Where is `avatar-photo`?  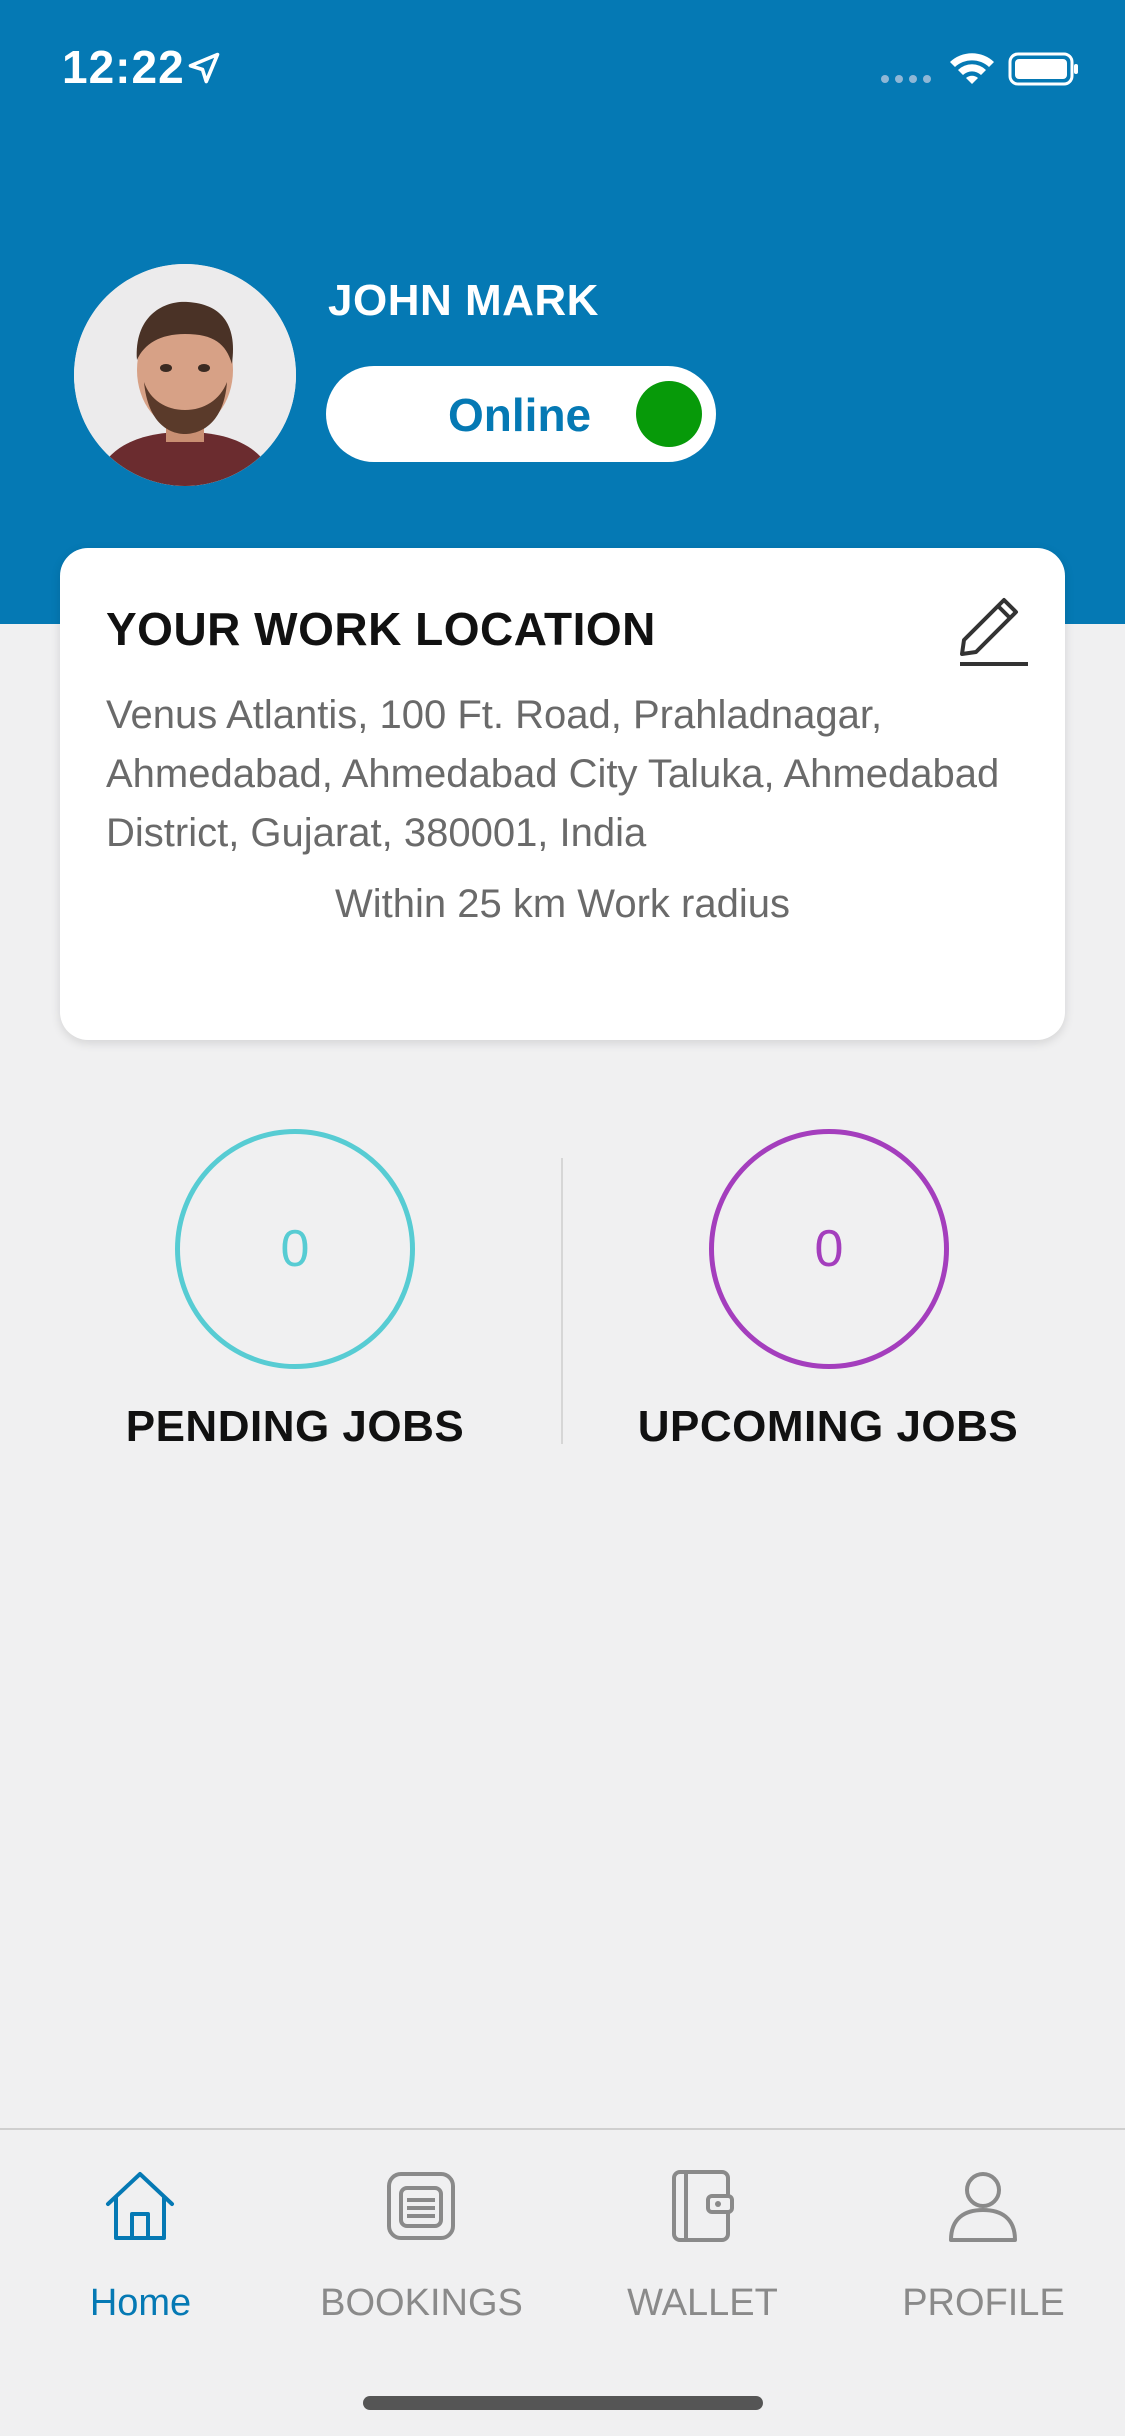
avatar-photo is located at coordinates (185, 375).